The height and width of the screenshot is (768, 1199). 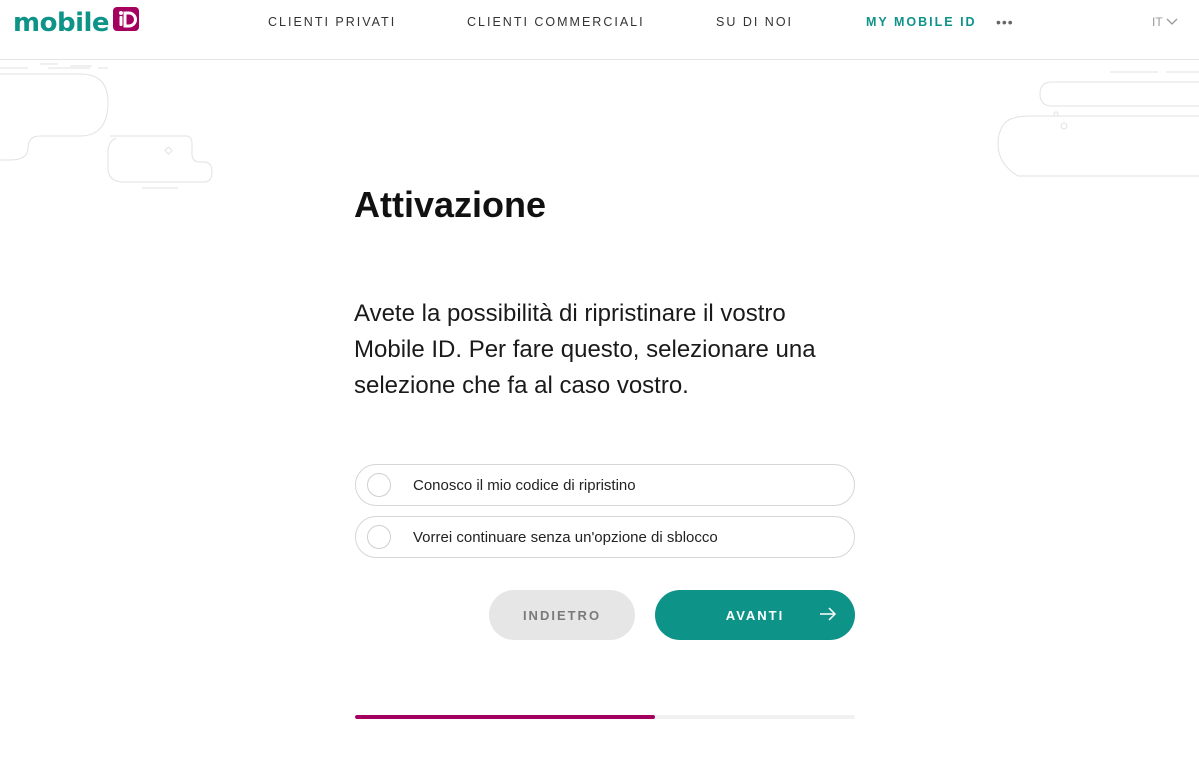 I want to click on mobile-id-logo: mobile, so click(x=76, y=22).